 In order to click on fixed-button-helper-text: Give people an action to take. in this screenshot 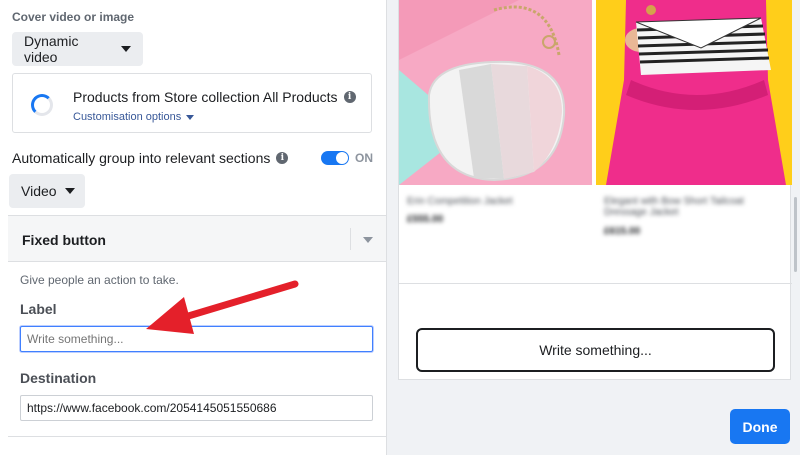, I will do `click(99, 280)`.